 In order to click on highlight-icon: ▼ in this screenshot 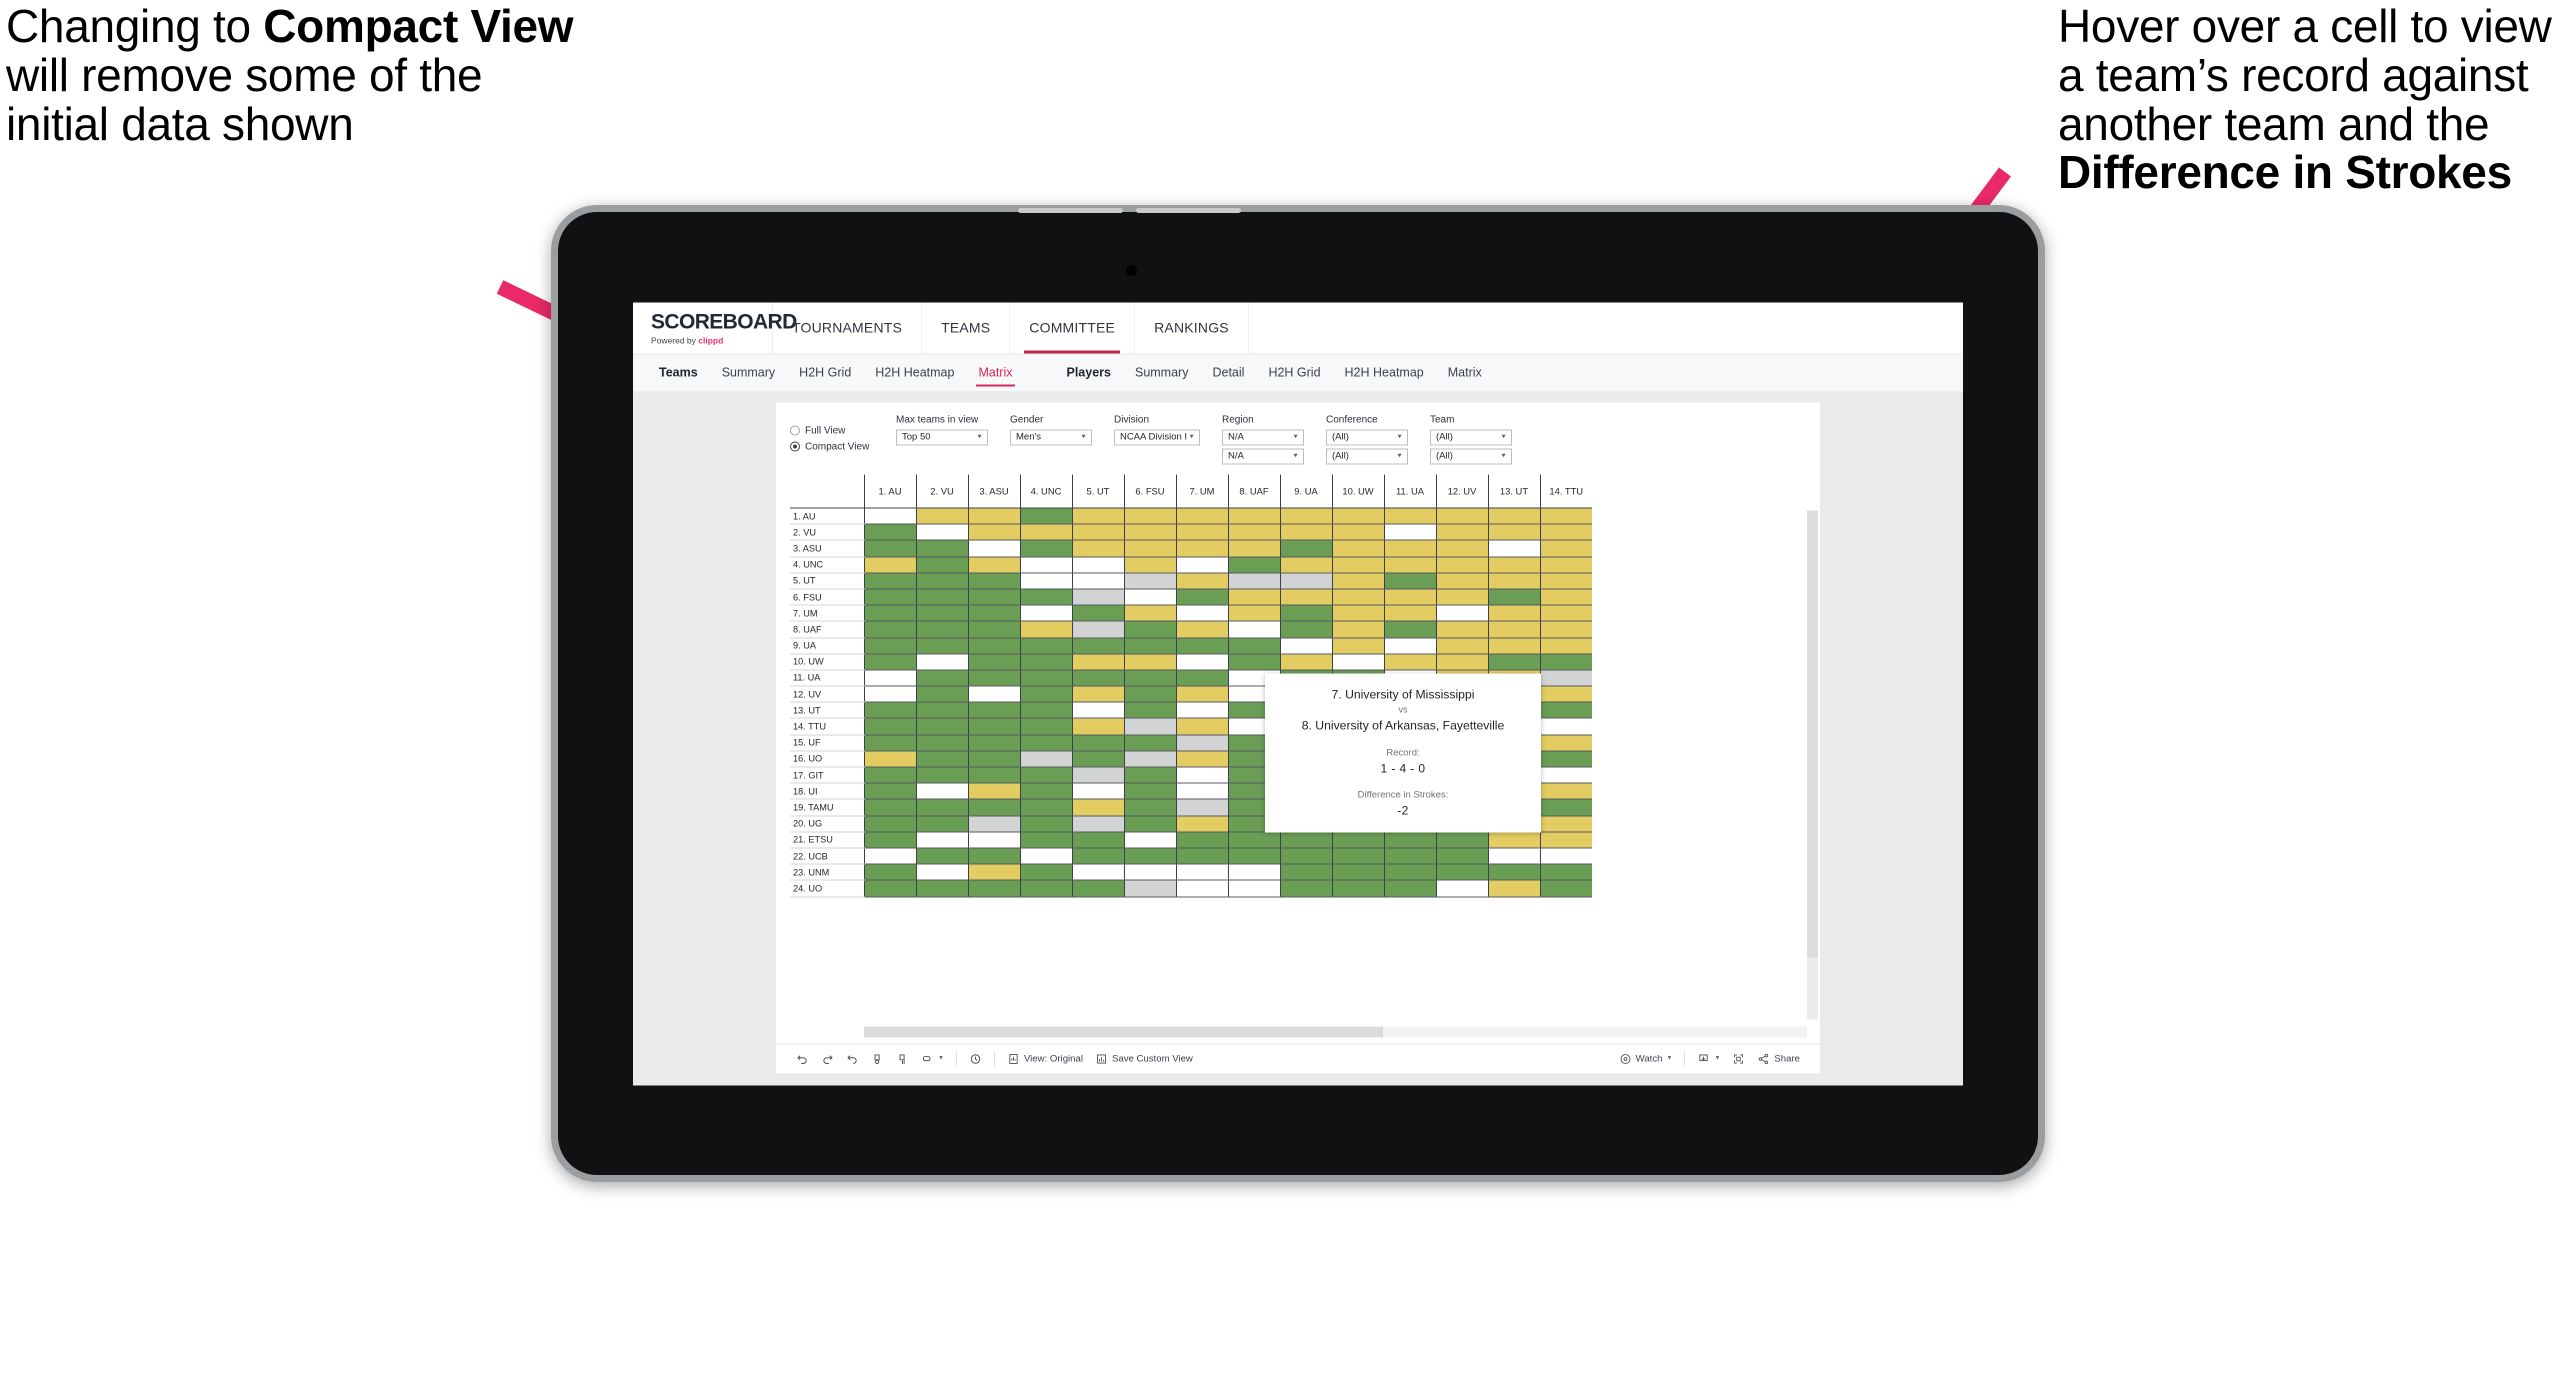, I will do `click(932, 1058)`.